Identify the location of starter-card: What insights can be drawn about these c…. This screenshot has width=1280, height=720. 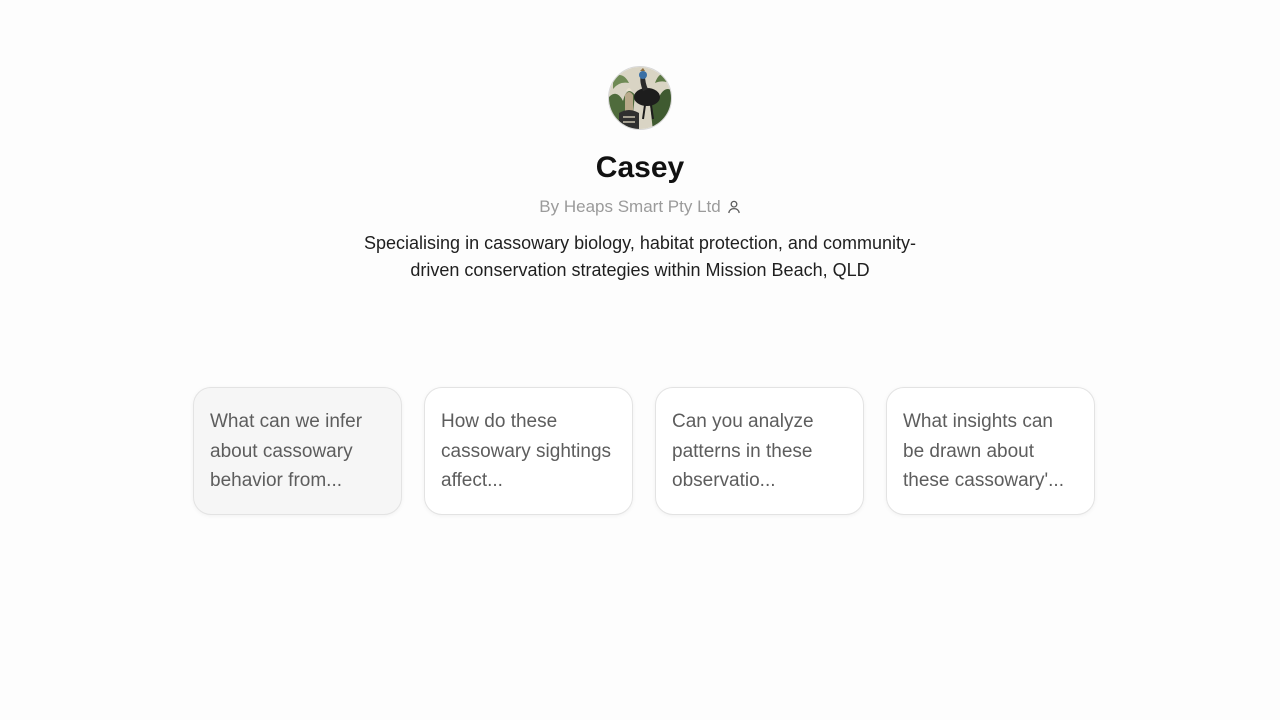
(990, 451).